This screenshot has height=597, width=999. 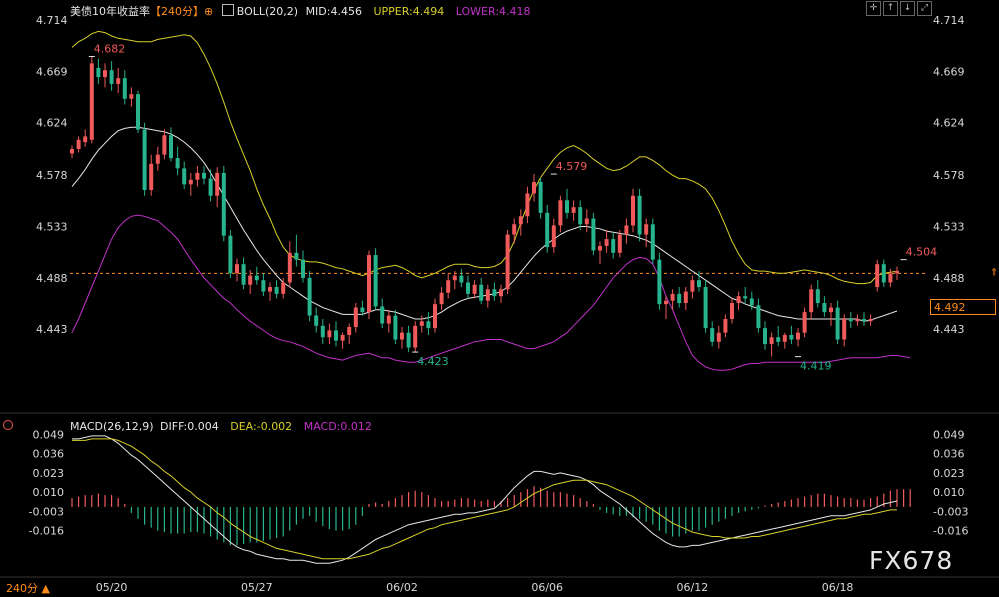 I want to click on macd-y-tick-right: 0.010, so click(x=949, y=492).